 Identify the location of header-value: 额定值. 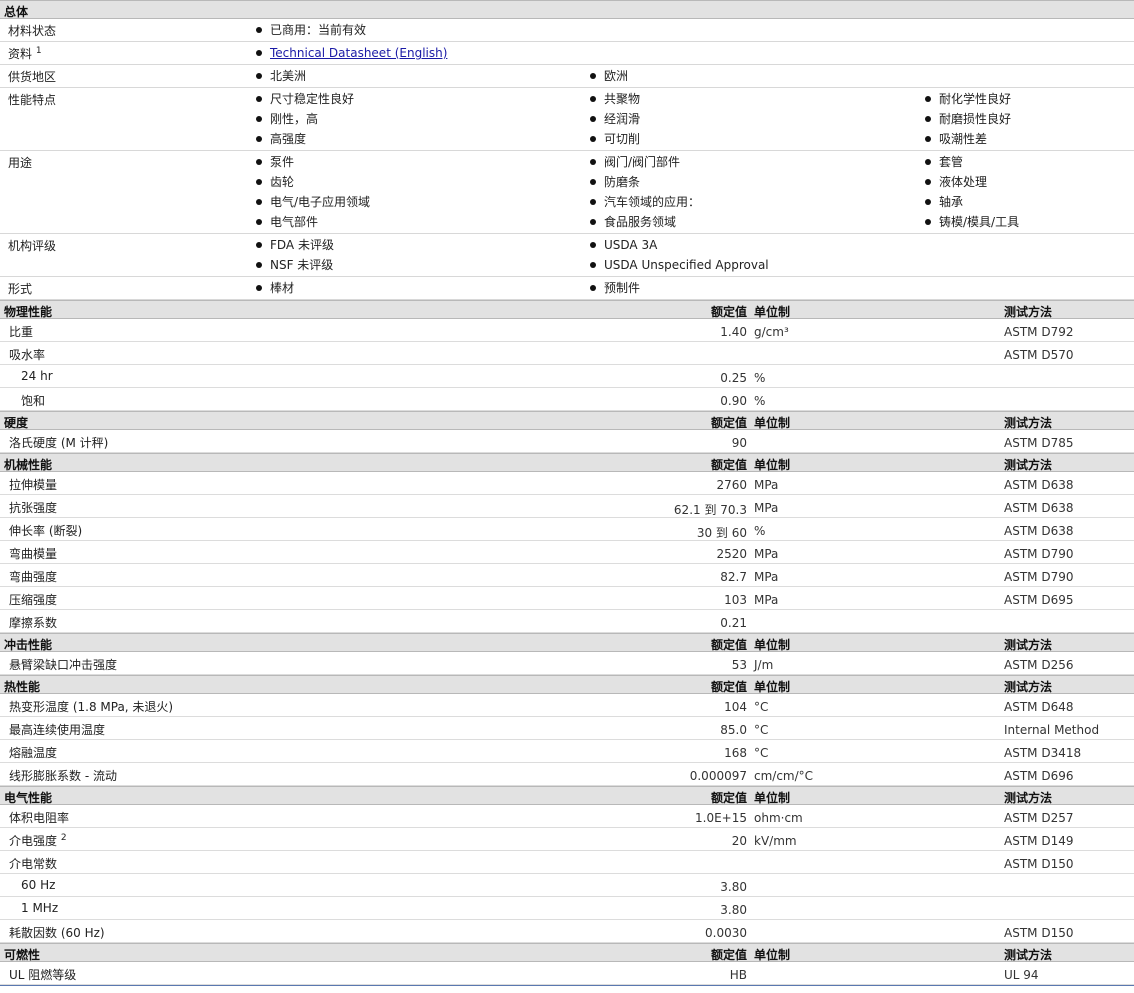
(728, 798).